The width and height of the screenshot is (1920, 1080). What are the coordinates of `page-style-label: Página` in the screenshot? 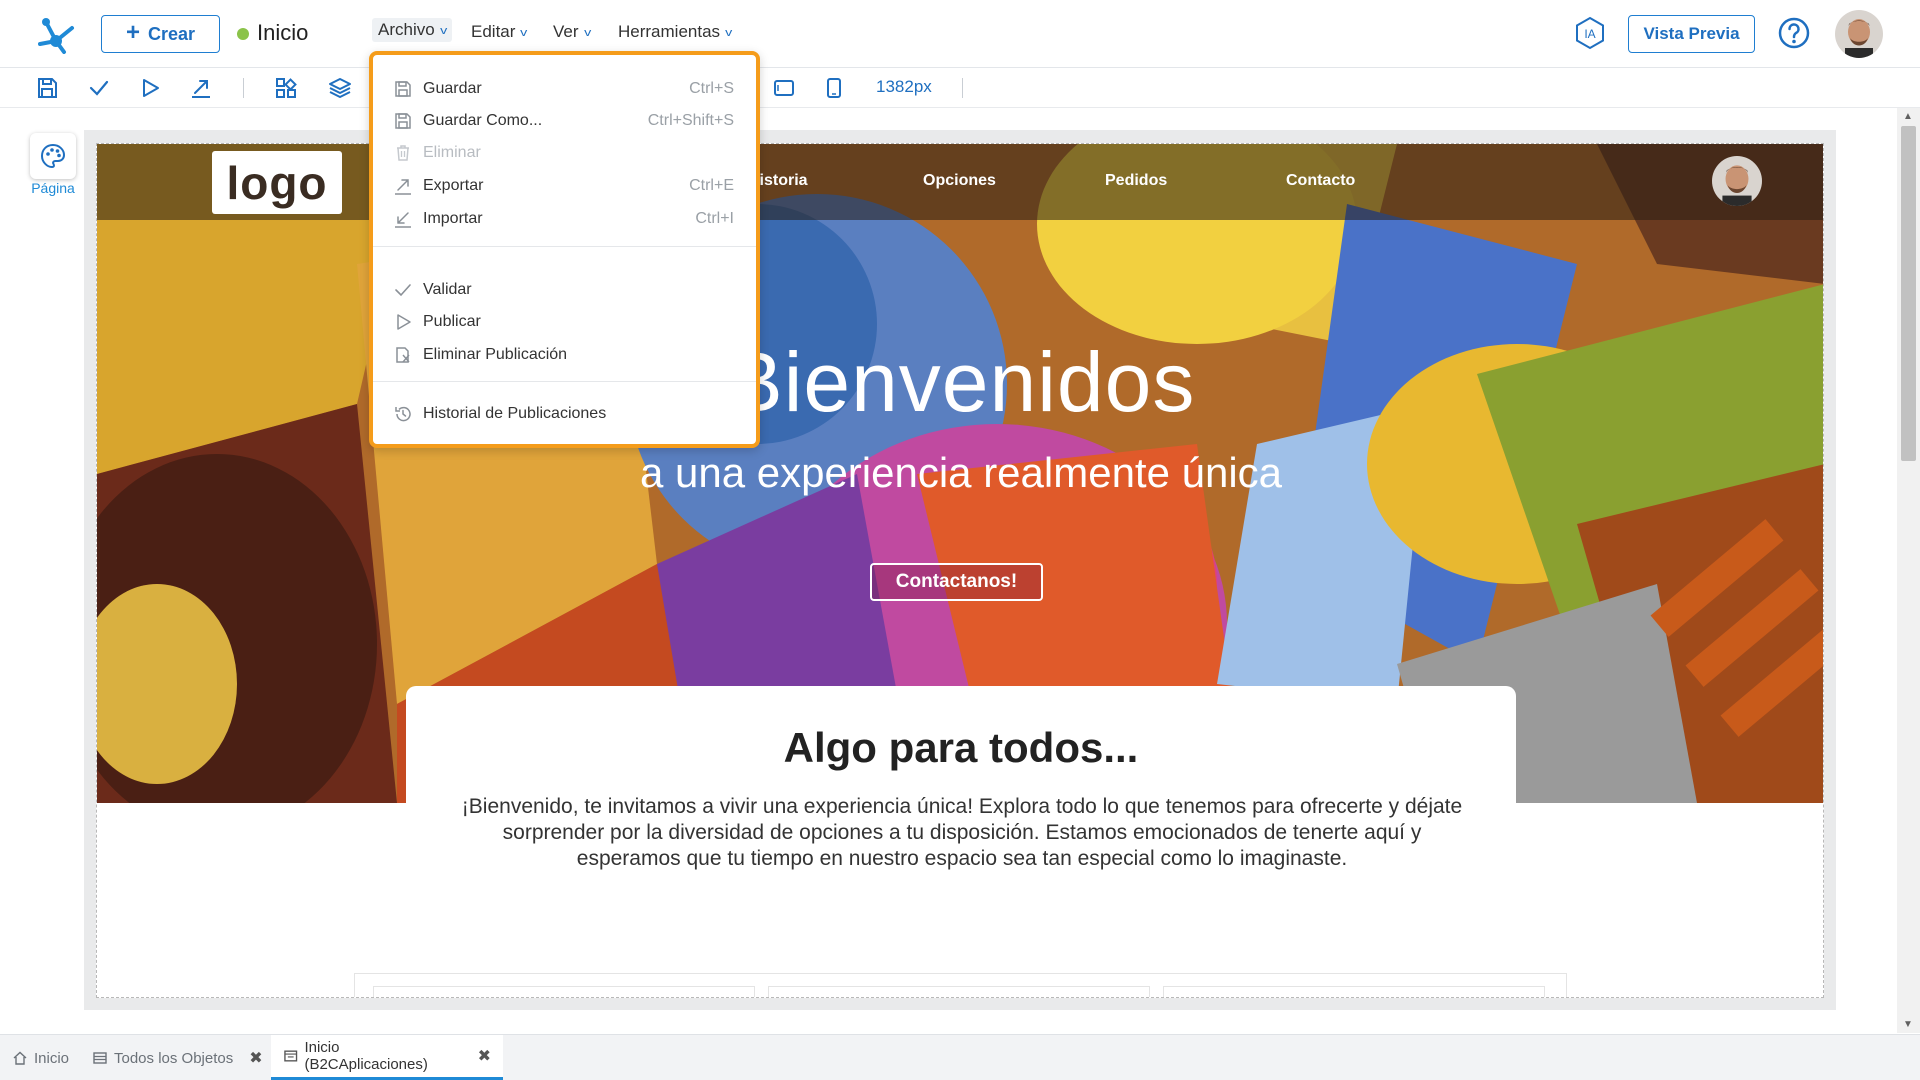 It's located at (53, 188).